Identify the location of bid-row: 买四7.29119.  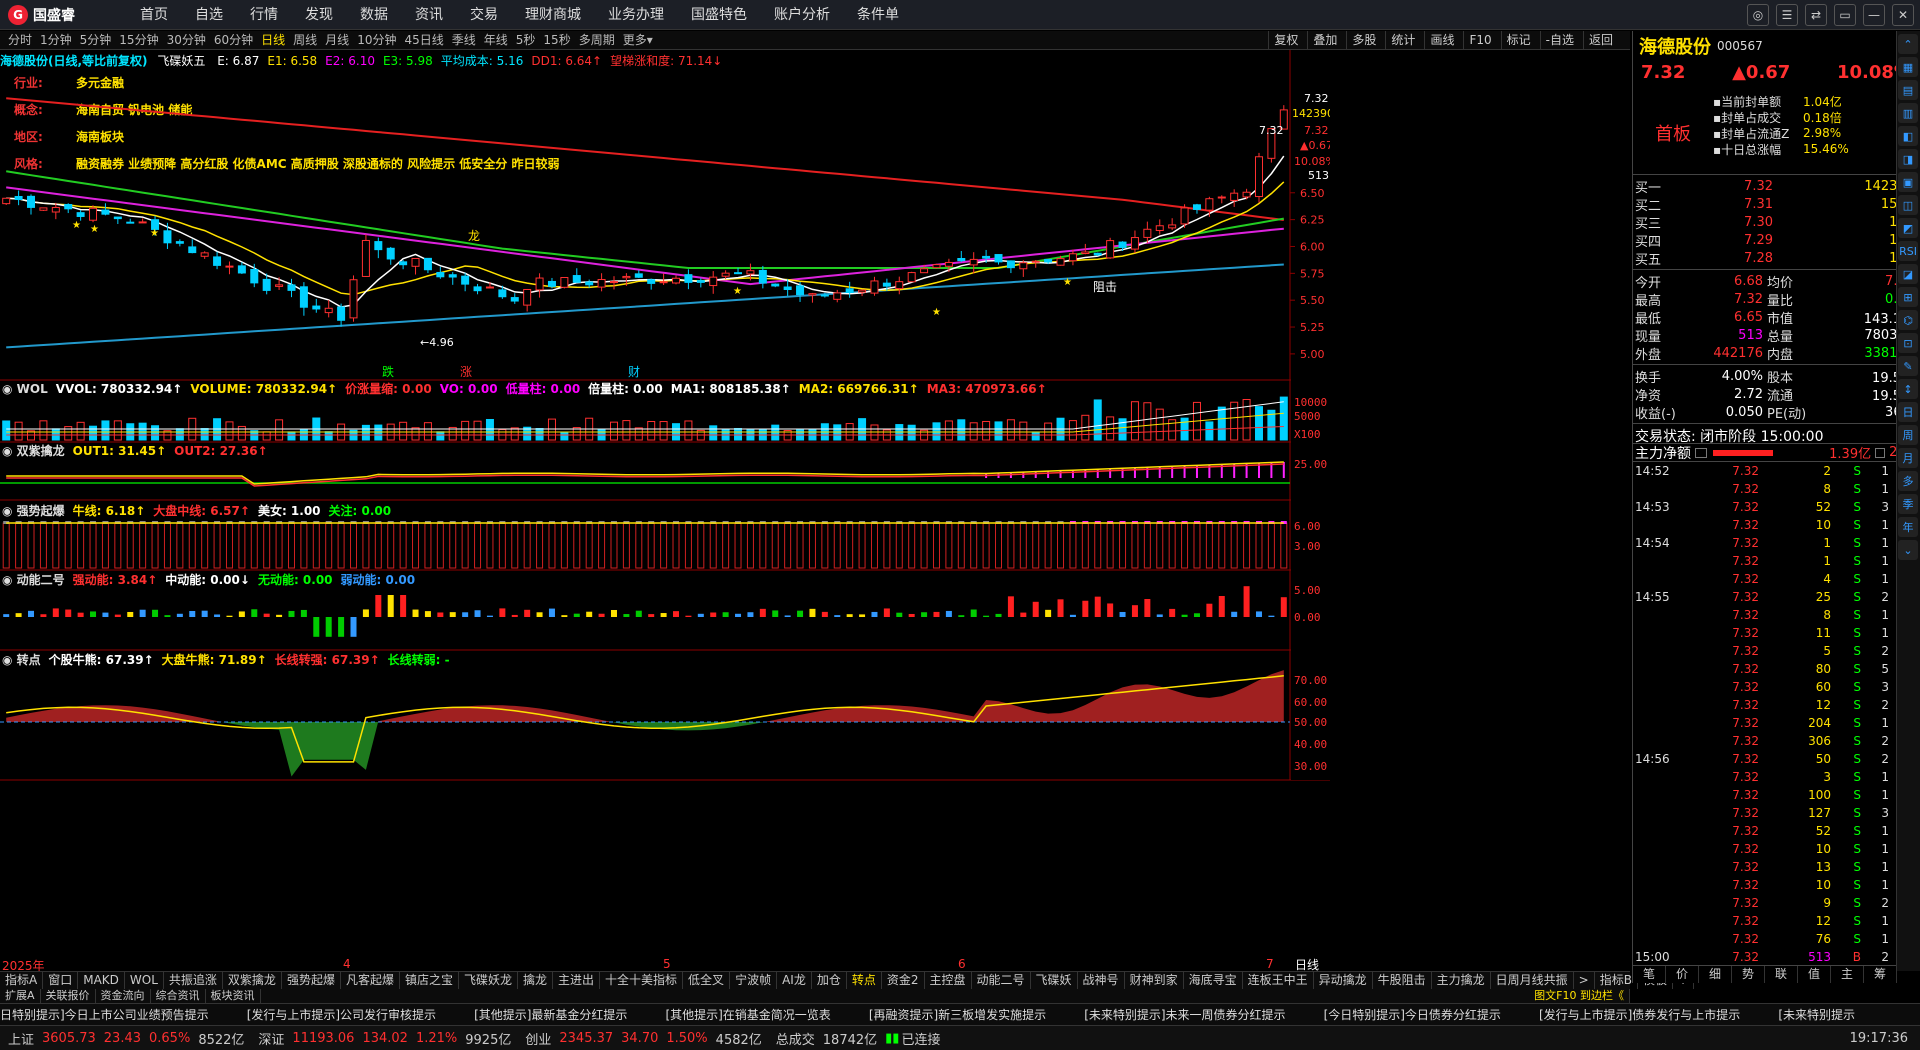
(1776, 240).